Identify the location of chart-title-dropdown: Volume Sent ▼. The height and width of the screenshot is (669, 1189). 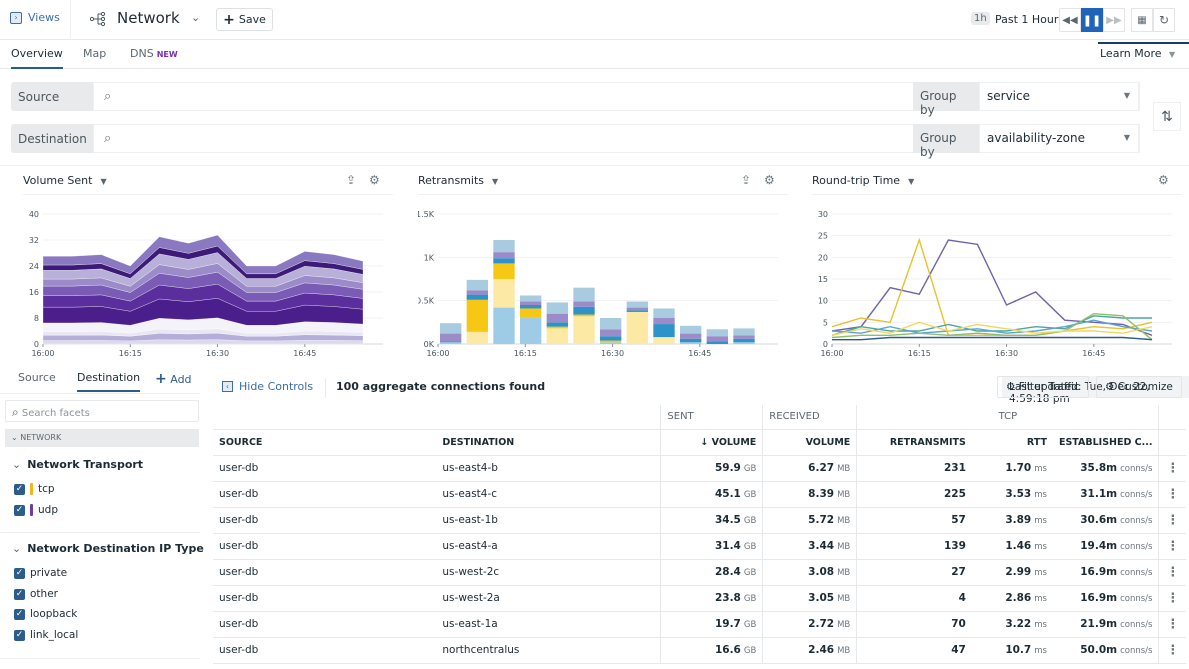
(65, 180).